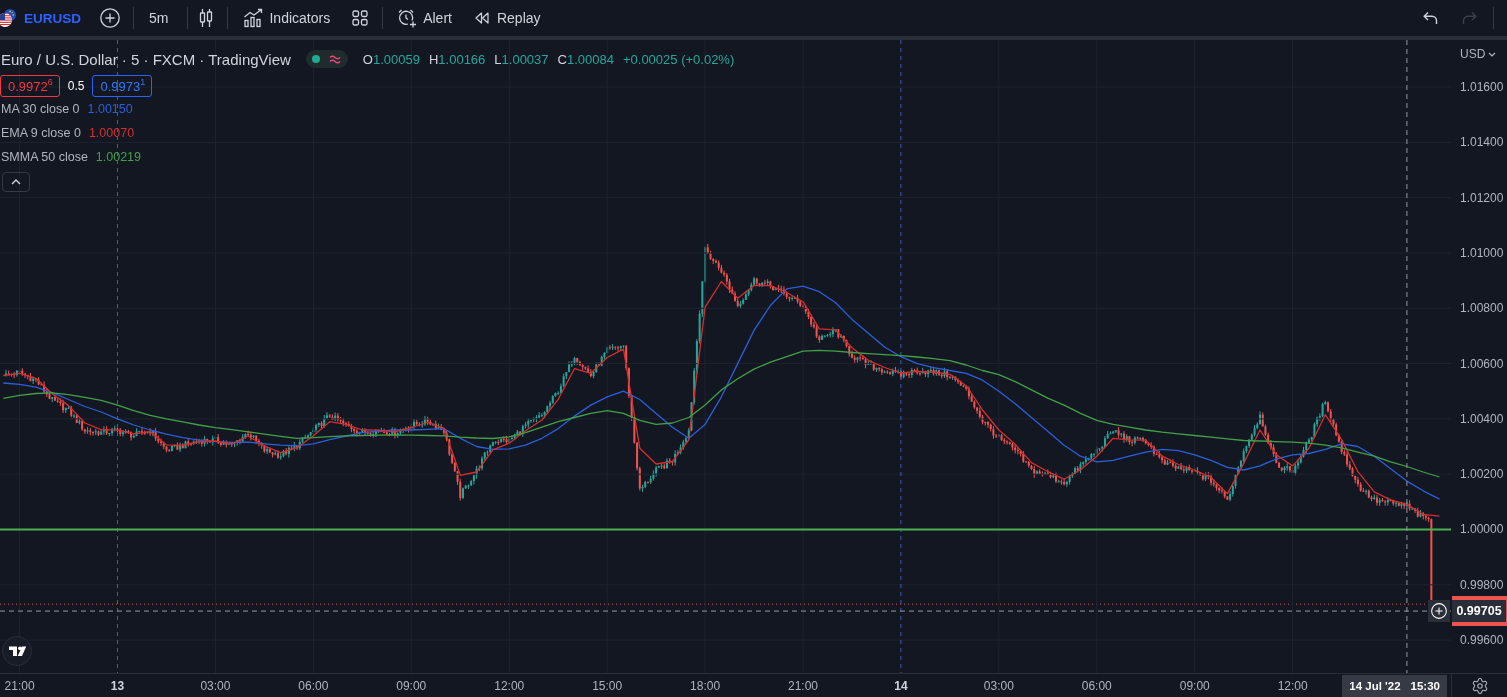  Describe the element at coordinates (562, 59) in the screenshot. I see `ohlc-label: C` at that location.